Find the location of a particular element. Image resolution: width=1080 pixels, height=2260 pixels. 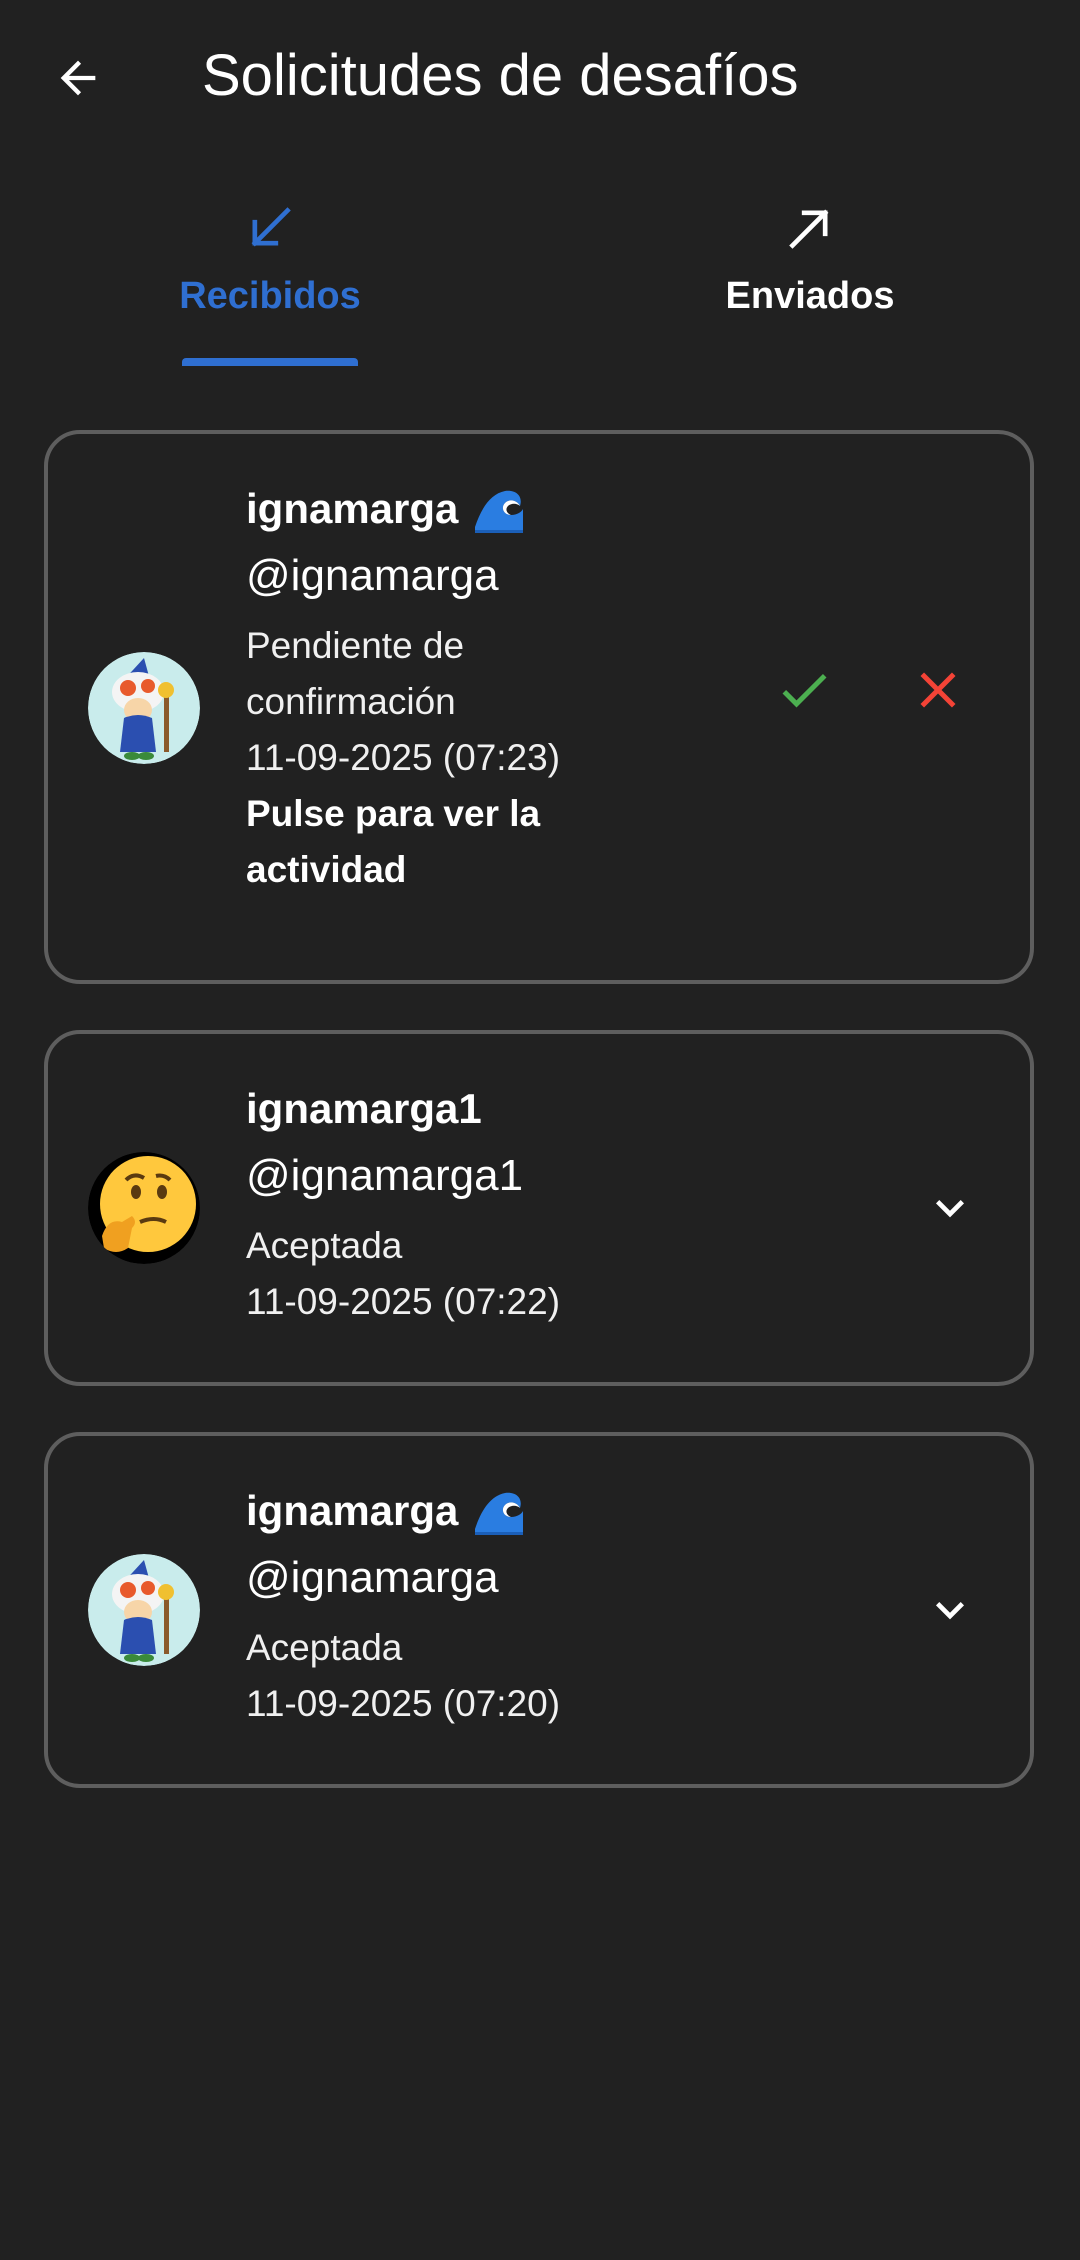

tab-sent-label: Enviados is located at coordinates (810, 296).